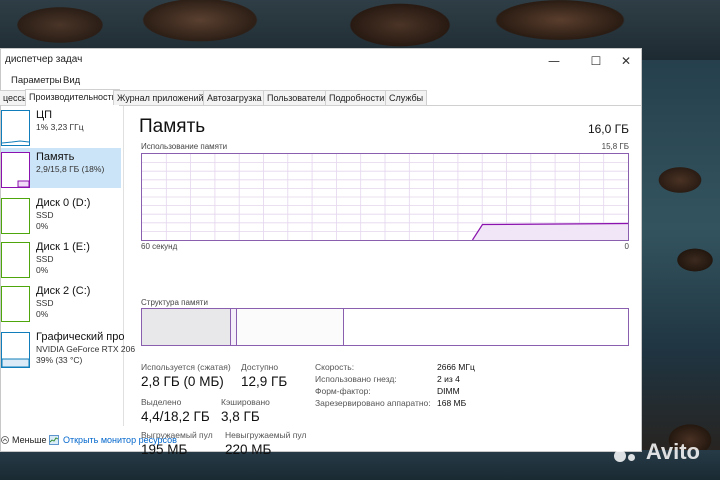  Describe the element at coordinates (260, 367) in the screenshot. I see `available-label: Доступно` at that location.